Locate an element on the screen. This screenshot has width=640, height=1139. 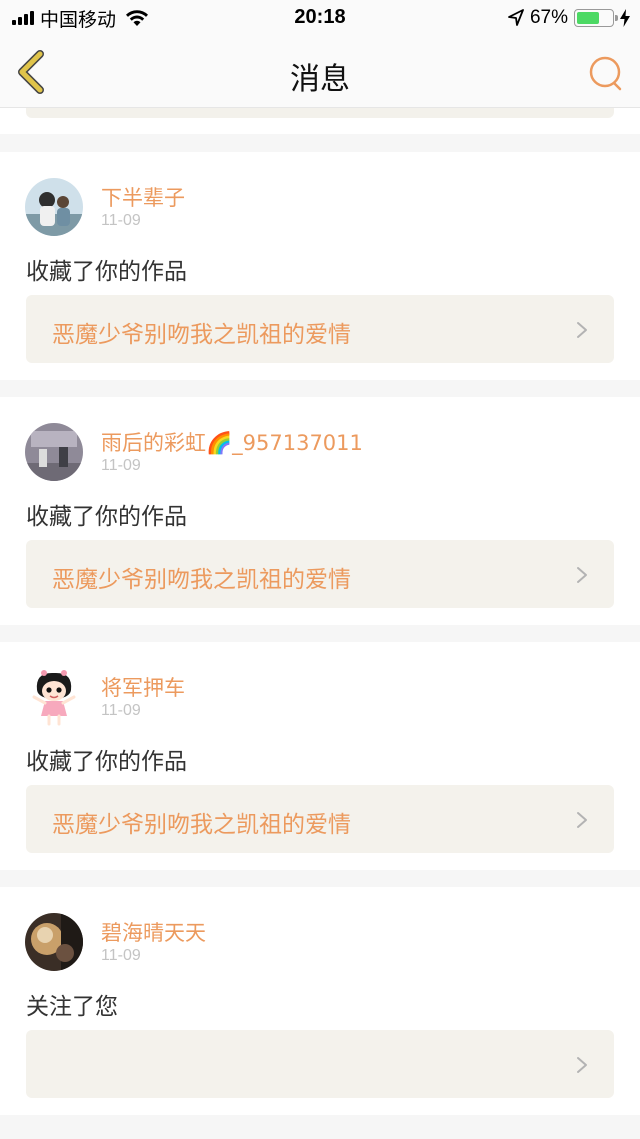
username: 碧海晴天天 is located at coordinates (153, 932).